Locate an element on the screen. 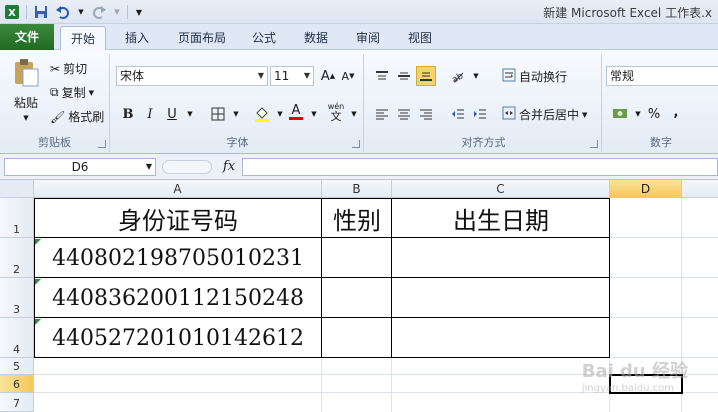  alignment-label: 对齐方式 is located at coordinates (483, 142).